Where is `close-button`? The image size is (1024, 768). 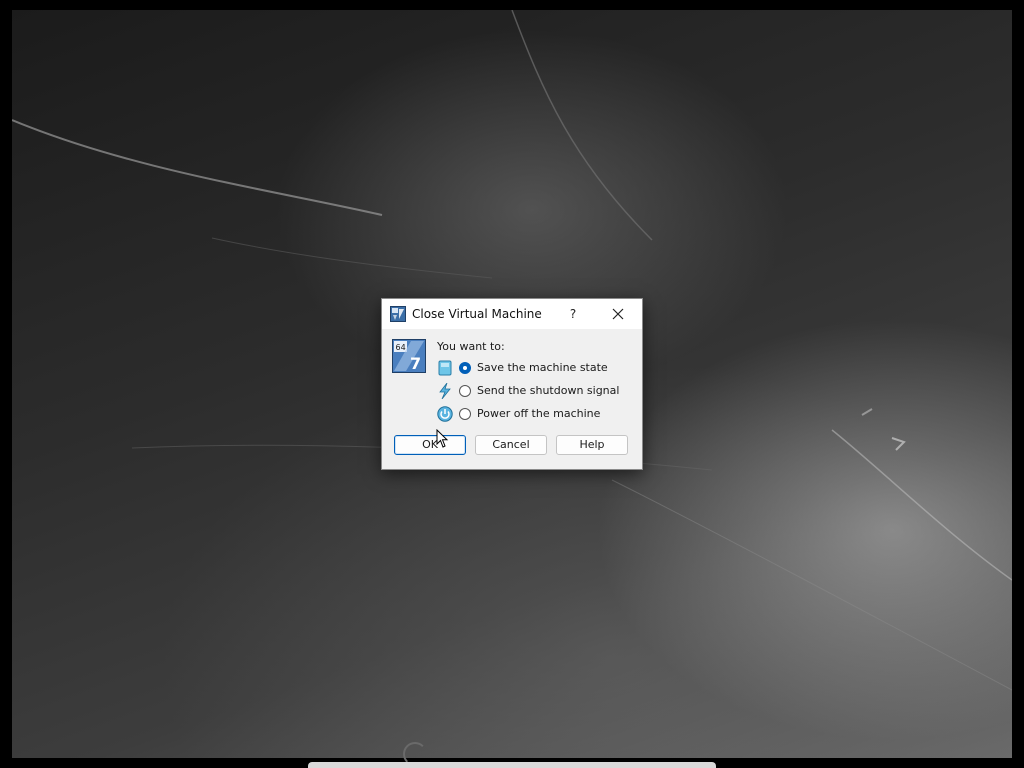
close-button is located at coordinates (618, 314).